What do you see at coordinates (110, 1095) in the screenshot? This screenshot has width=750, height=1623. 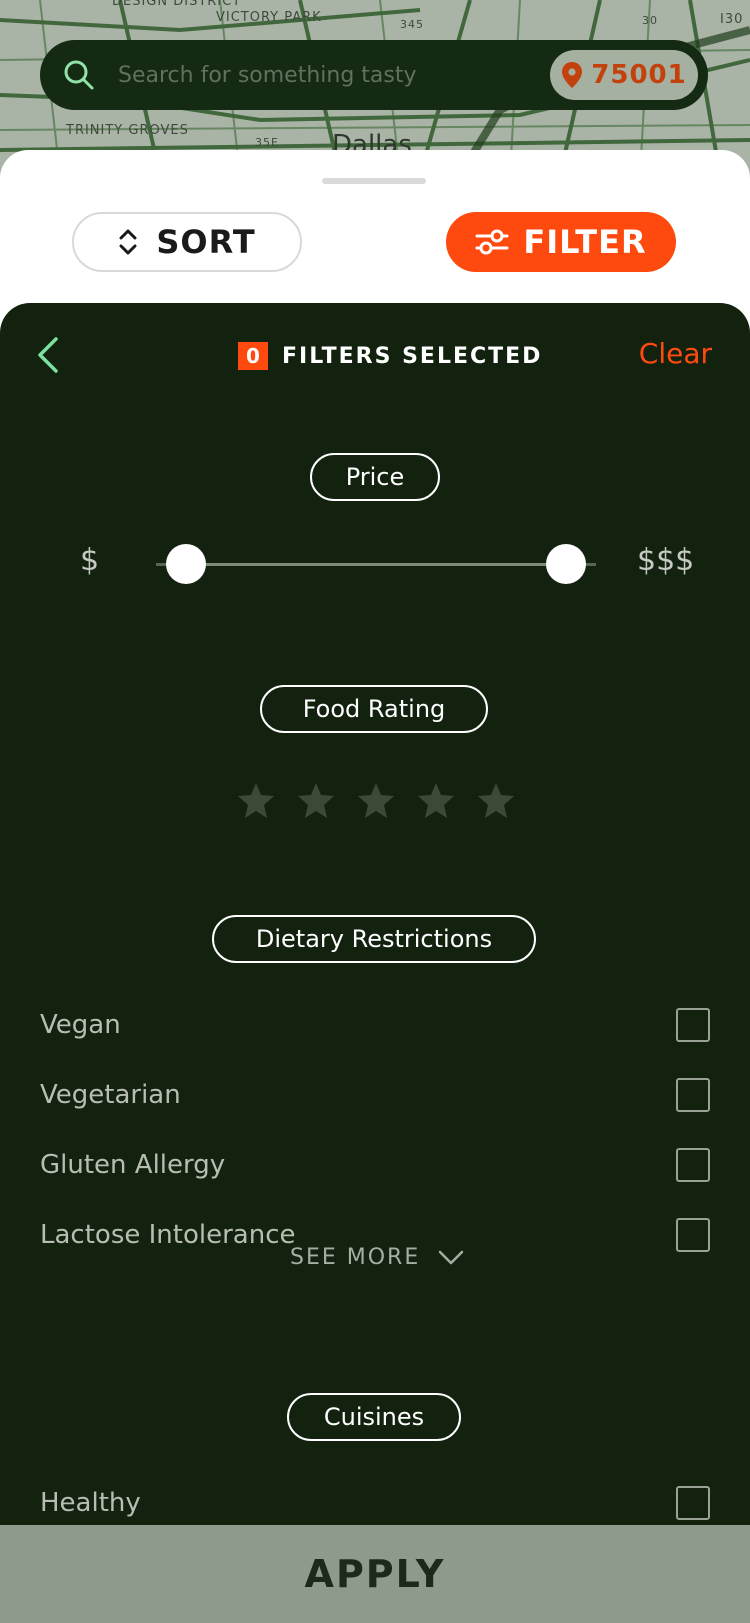 I see `option-label: Vegetarian` at bounding box center [110, 1095].